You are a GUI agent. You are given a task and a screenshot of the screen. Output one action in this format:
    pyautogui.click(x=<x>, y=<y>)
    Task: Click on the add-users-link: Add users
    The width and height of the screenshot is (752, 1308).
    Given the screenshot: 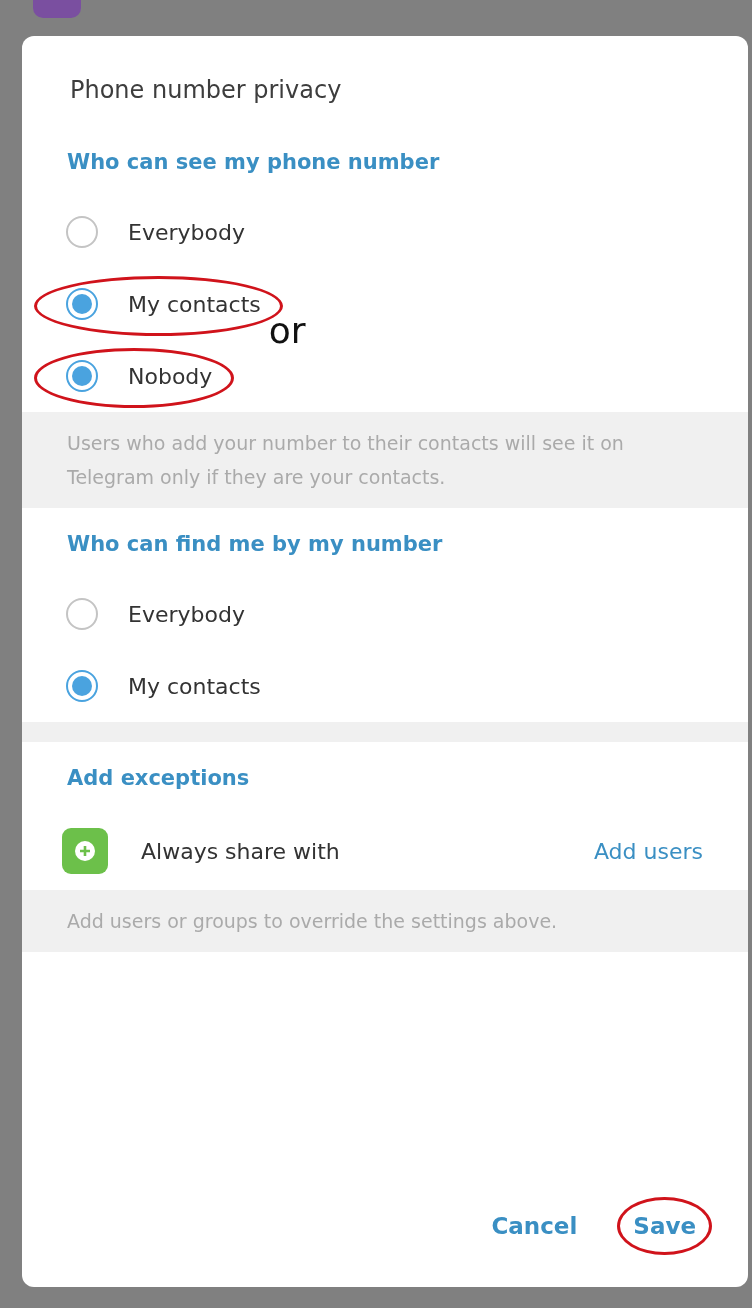 What is the action you would take?
    pyautogui.click(x=648, y=851)
    